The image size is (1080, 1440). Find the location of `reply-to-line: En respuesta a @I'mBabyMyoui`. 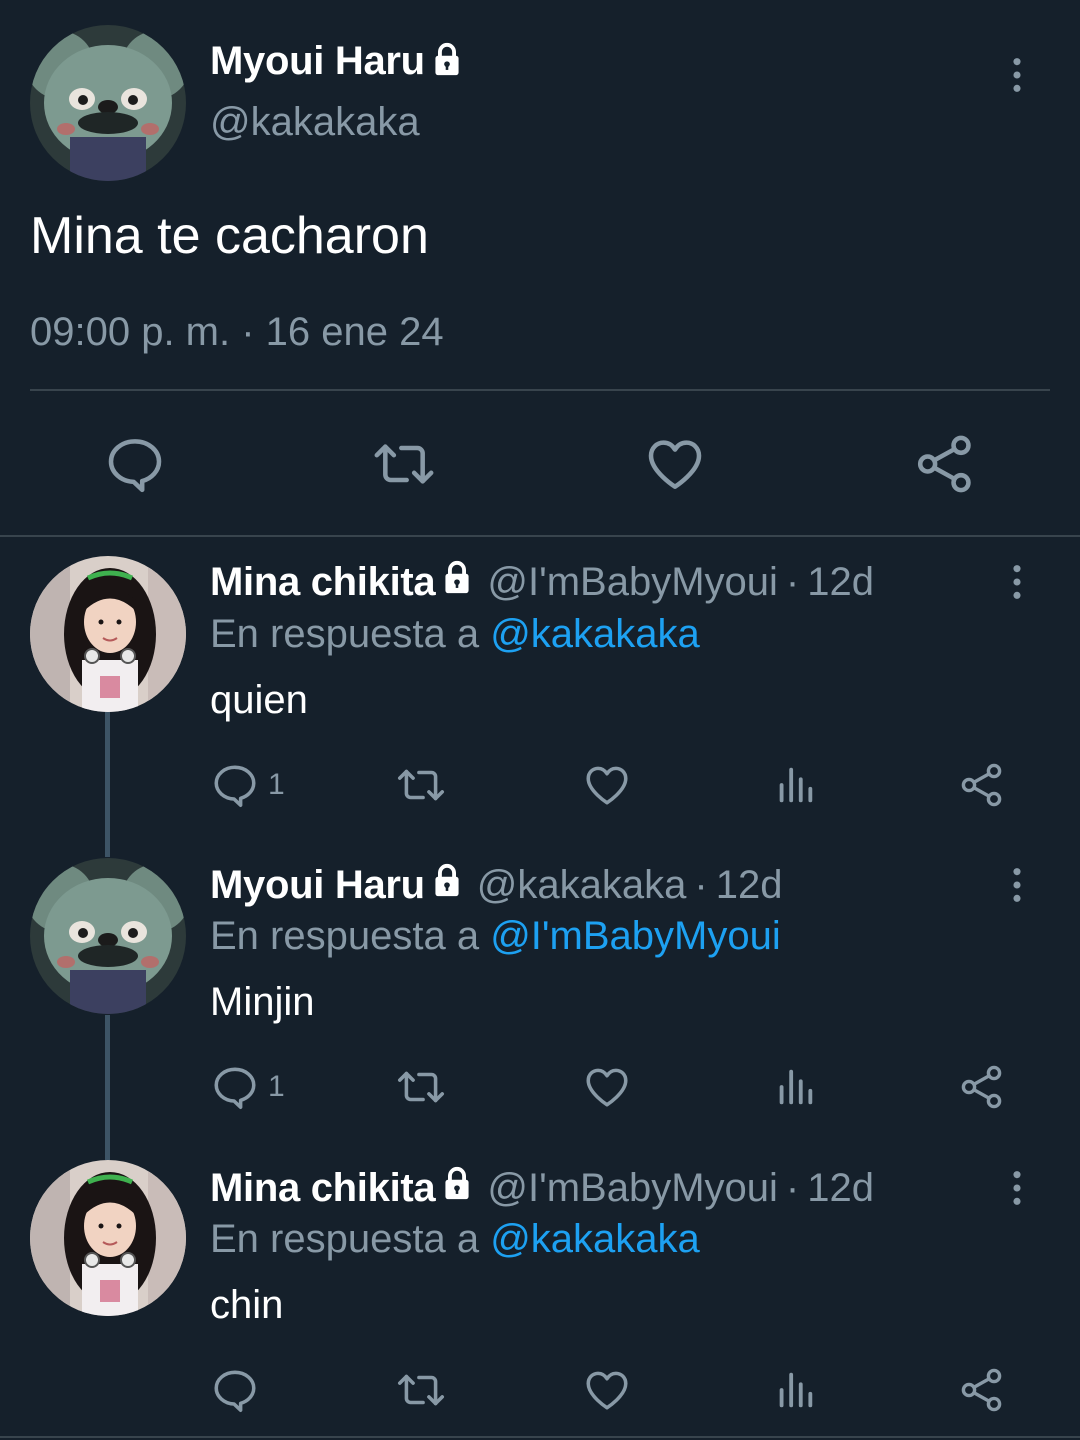

reply-to-line: En respuesta a @I'mBabyMyoui is located at coordinates (495, 936).